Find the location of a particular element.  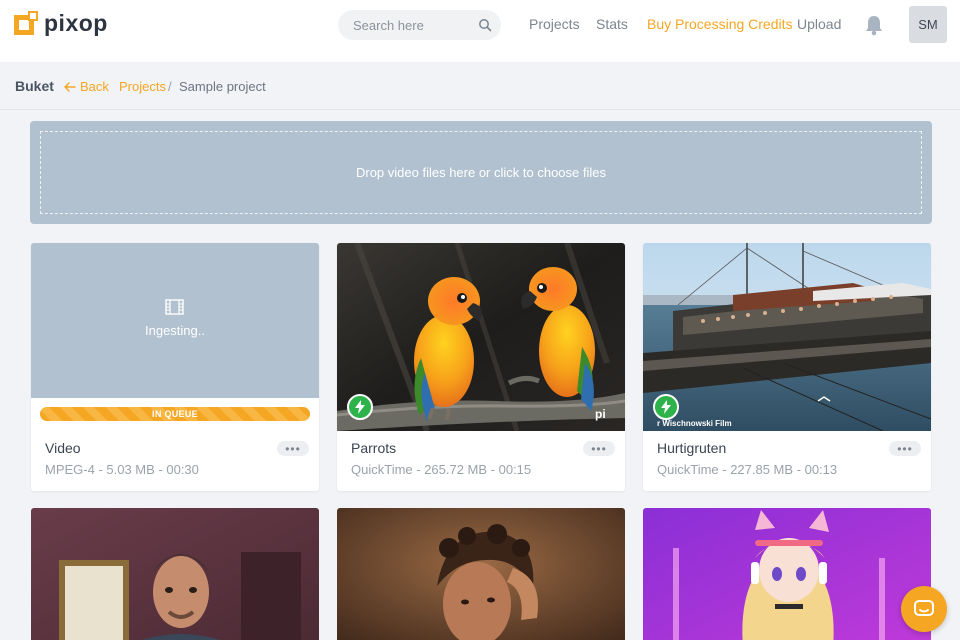

queue-label: IN QUEUE is located at coordinates (175, 414).